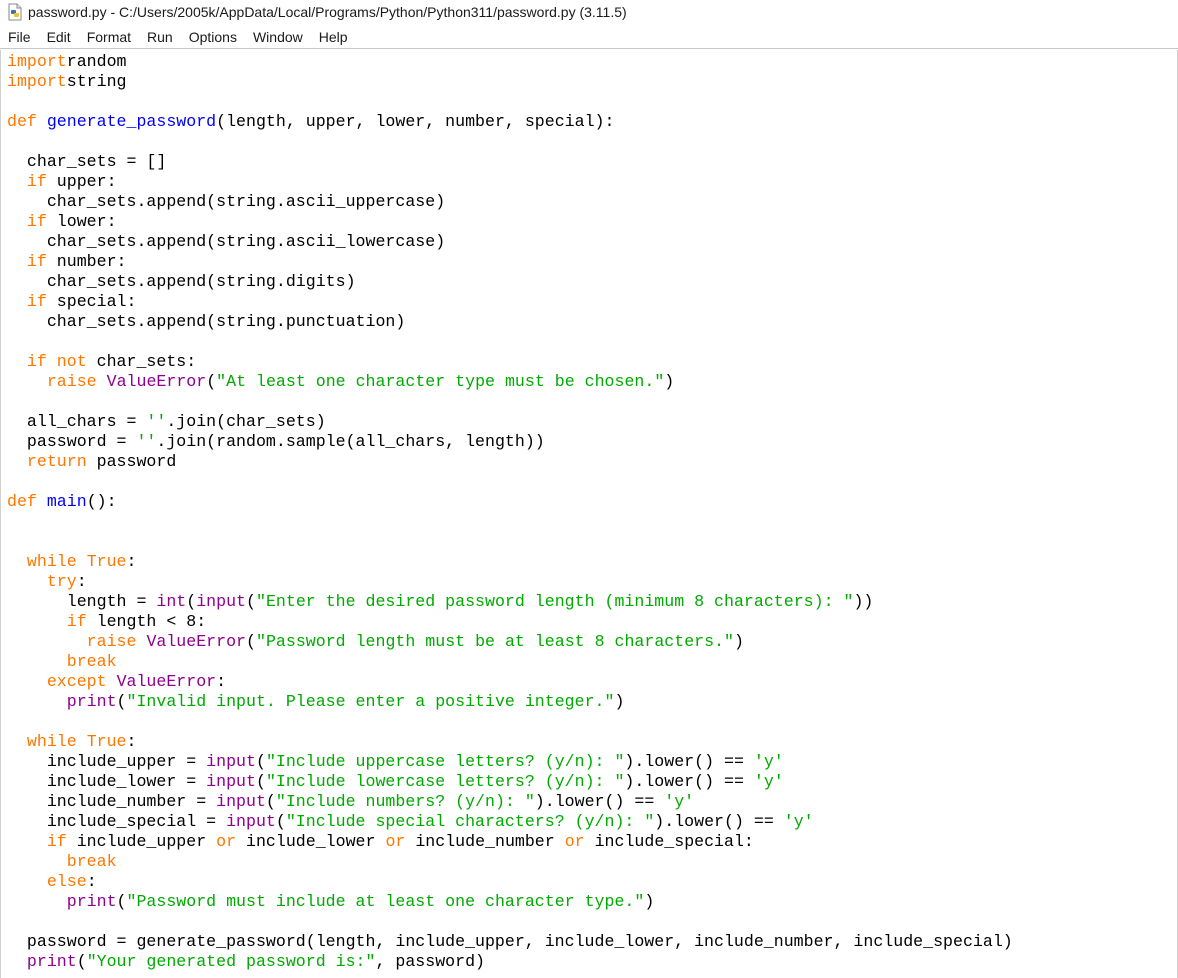 The width and height of the screenshot is (1178, 978). I want to click on code-line: except ValueError:, so click(510, 682).